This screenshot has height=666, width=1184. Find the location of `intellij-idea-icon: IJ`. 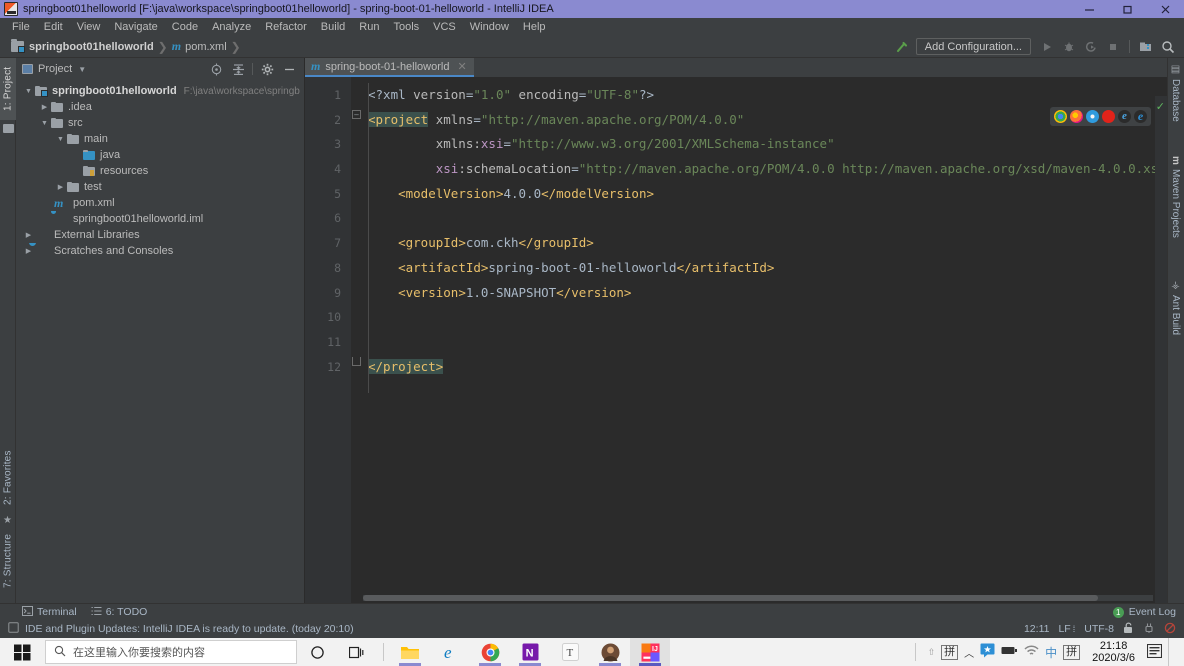

intellij-idea-icon: IJ is located at coordinates (650, 652).